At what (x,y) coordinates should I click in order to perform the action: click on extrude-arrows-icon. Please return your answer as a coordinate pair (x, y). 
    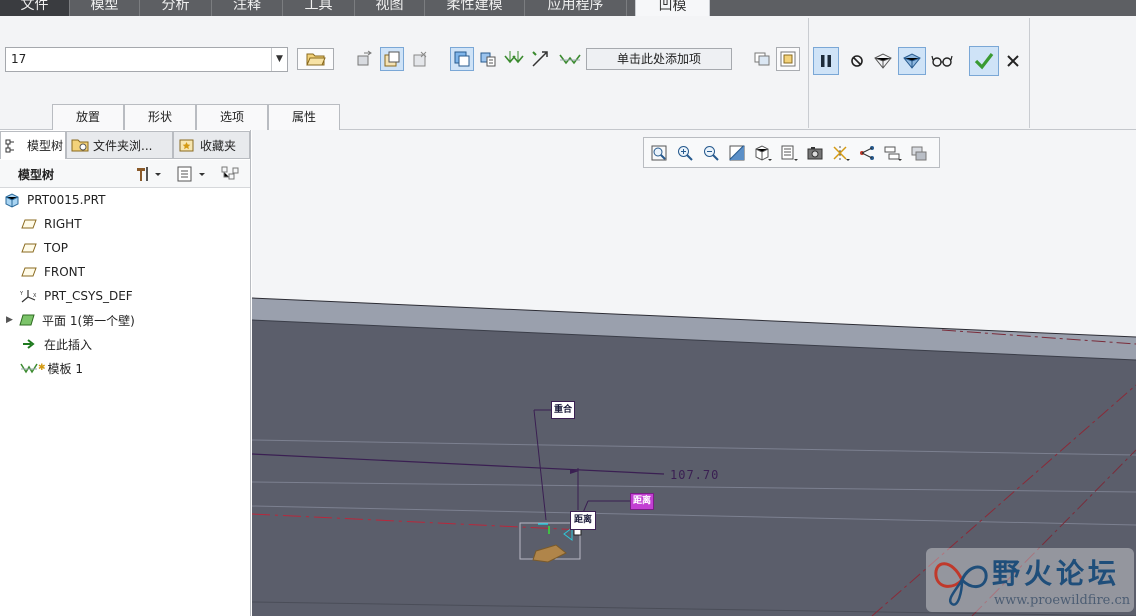
    Looking at the image, I should click on (514, 57).